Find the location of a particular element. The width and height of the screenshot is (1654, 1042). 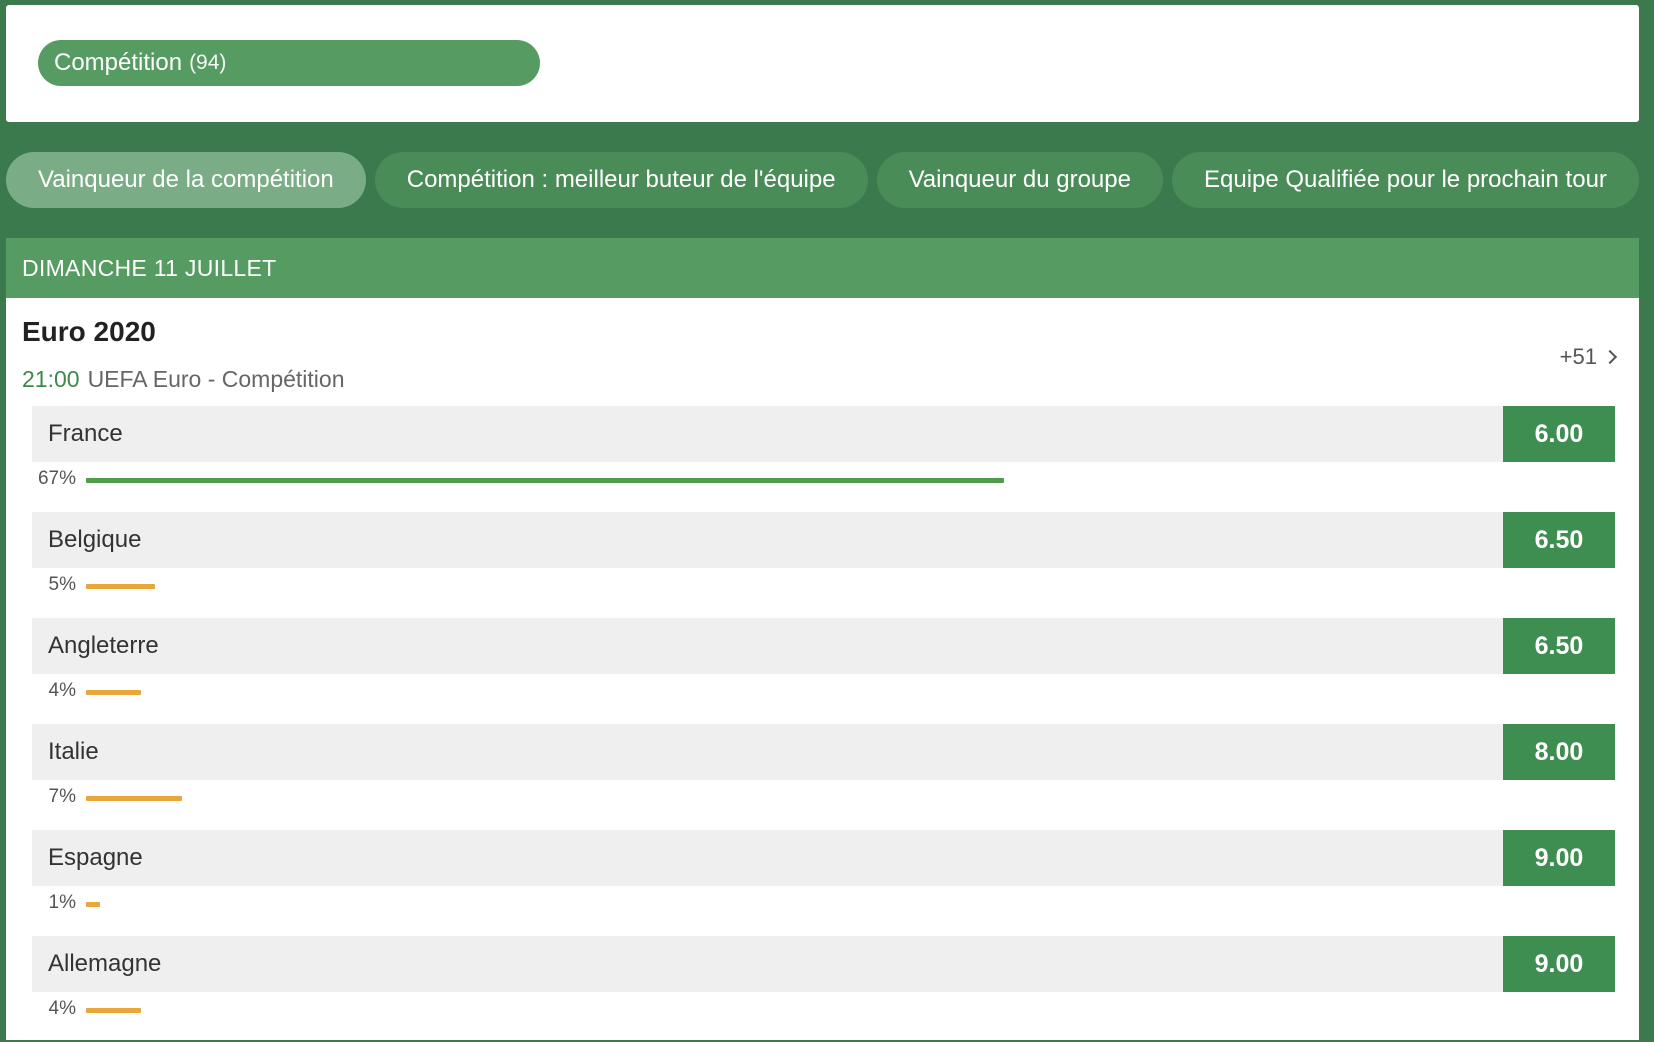

bet-percentage: 1% is located at coordinates (62, 902).